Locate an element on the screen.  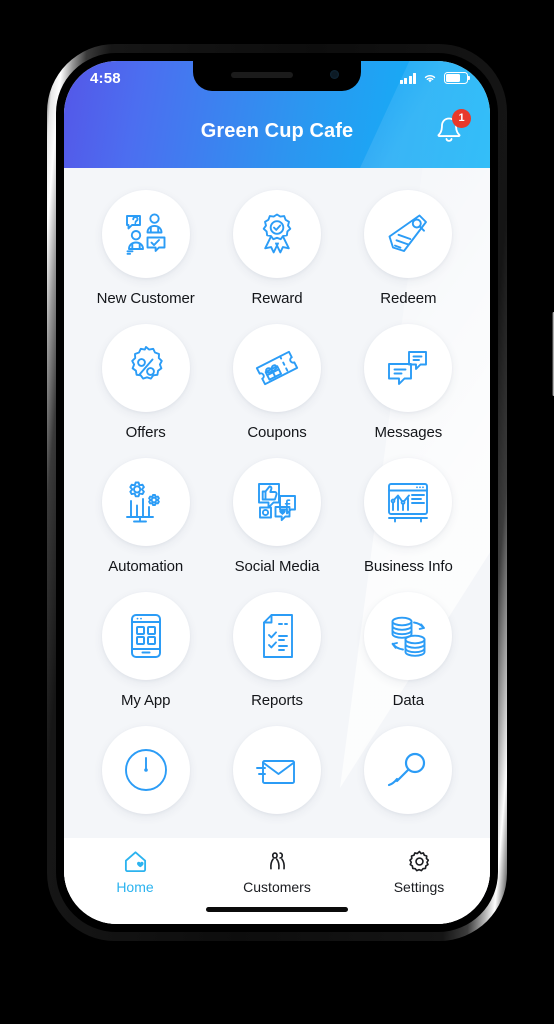
grid-item-messages: Messages is located at coordinates (408, 382).